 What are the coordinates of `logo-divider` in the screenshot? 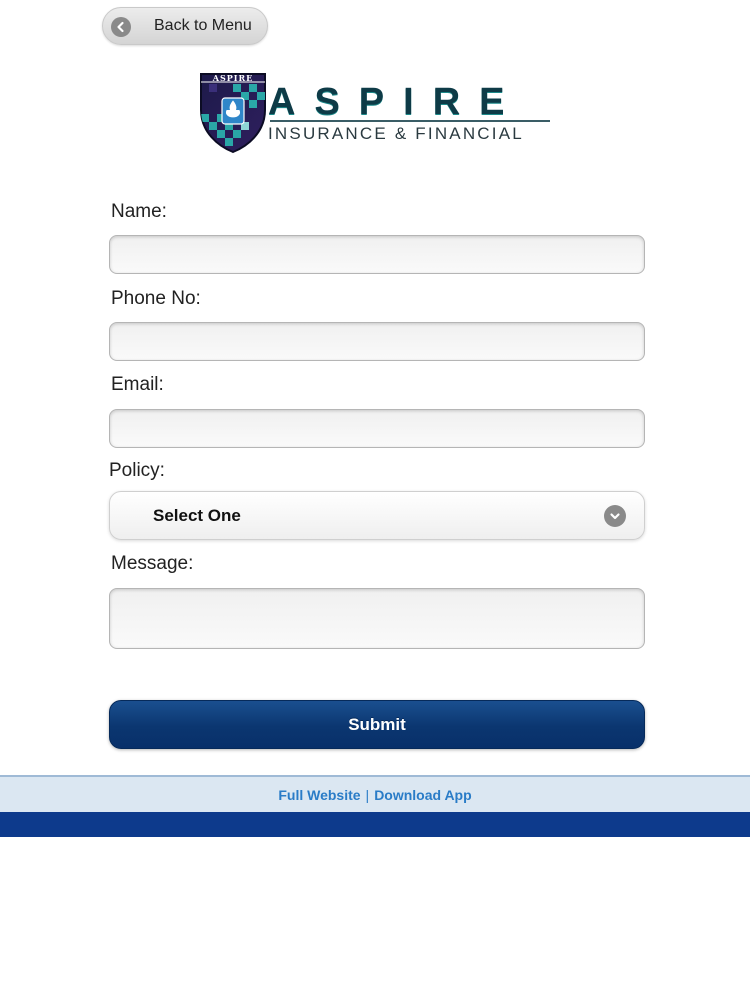 It's located at (410, 121).